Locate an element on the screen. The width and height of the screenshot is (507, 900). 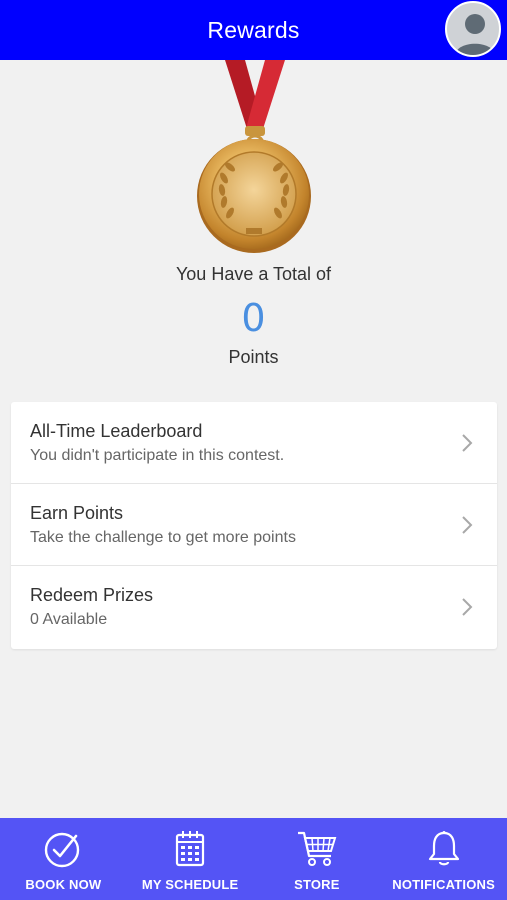
bell-icon is located at coordinates (443, 848).